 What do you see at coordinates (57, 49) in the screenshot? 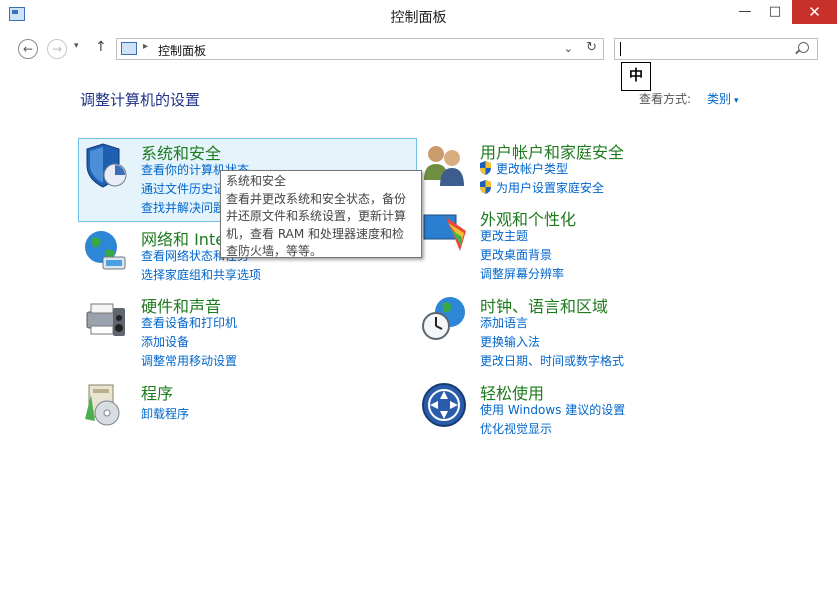
I see `forward-button: →` at bounding box center [57, 49].